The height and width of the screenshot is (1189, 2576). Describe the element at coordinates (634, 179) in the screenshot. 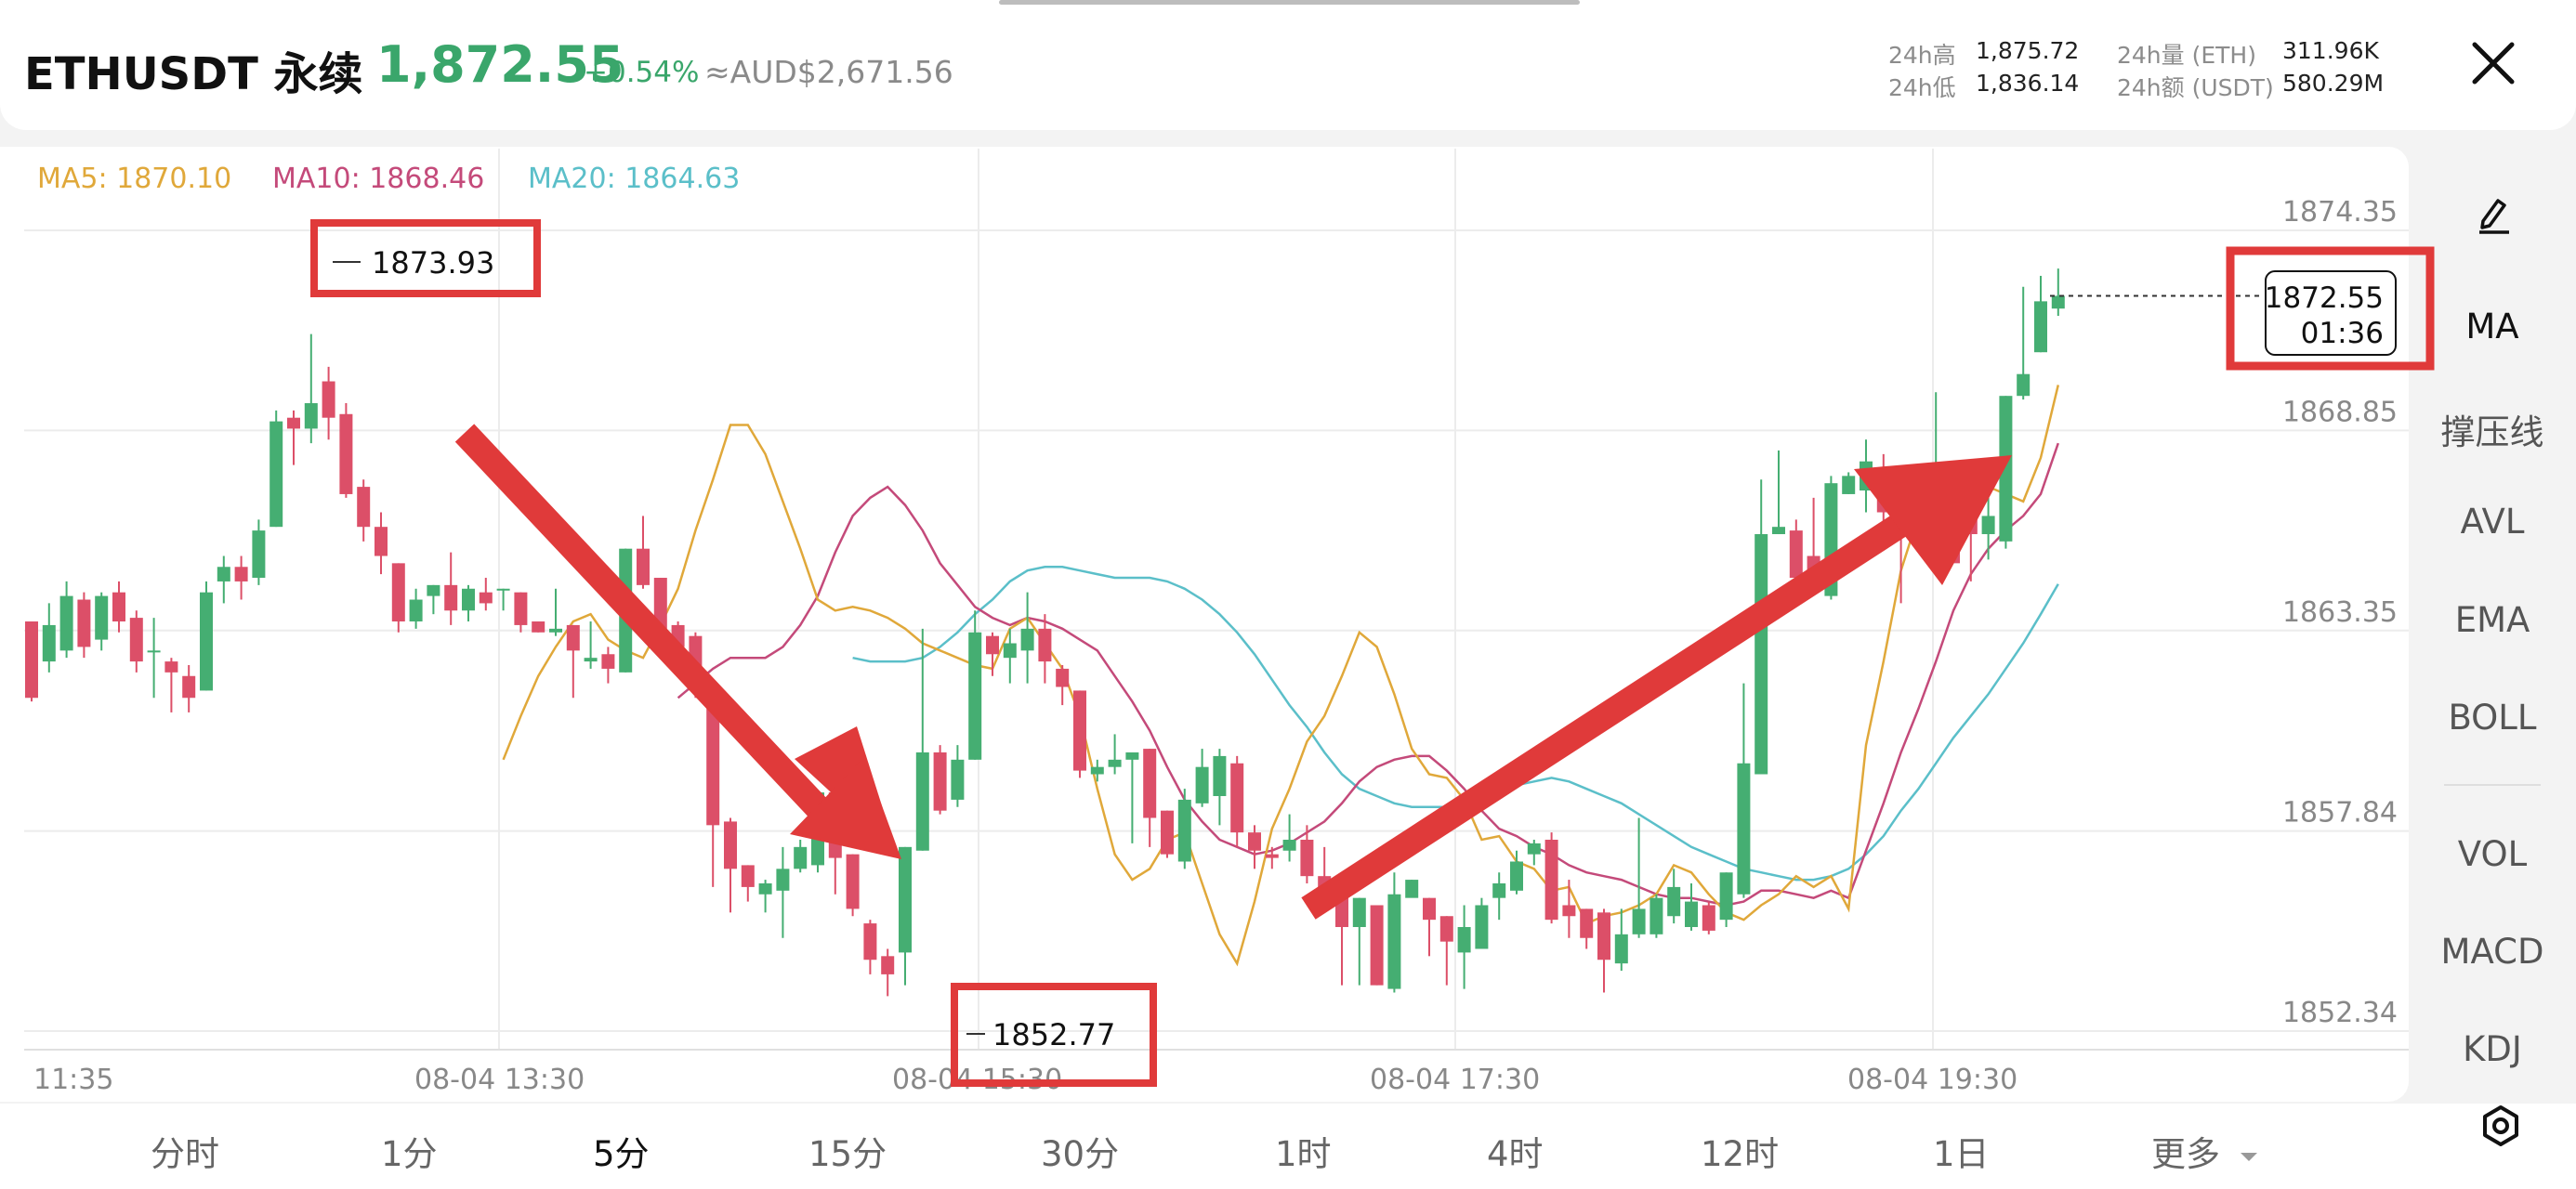

I see `ma20-legend: MA20: 1864.63` at that location.